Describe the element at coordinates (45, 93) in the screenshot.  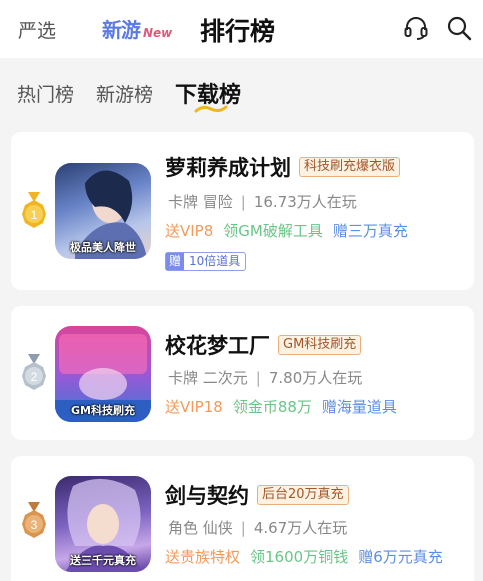
I see `subtab-remen: 热门榜` at that location.